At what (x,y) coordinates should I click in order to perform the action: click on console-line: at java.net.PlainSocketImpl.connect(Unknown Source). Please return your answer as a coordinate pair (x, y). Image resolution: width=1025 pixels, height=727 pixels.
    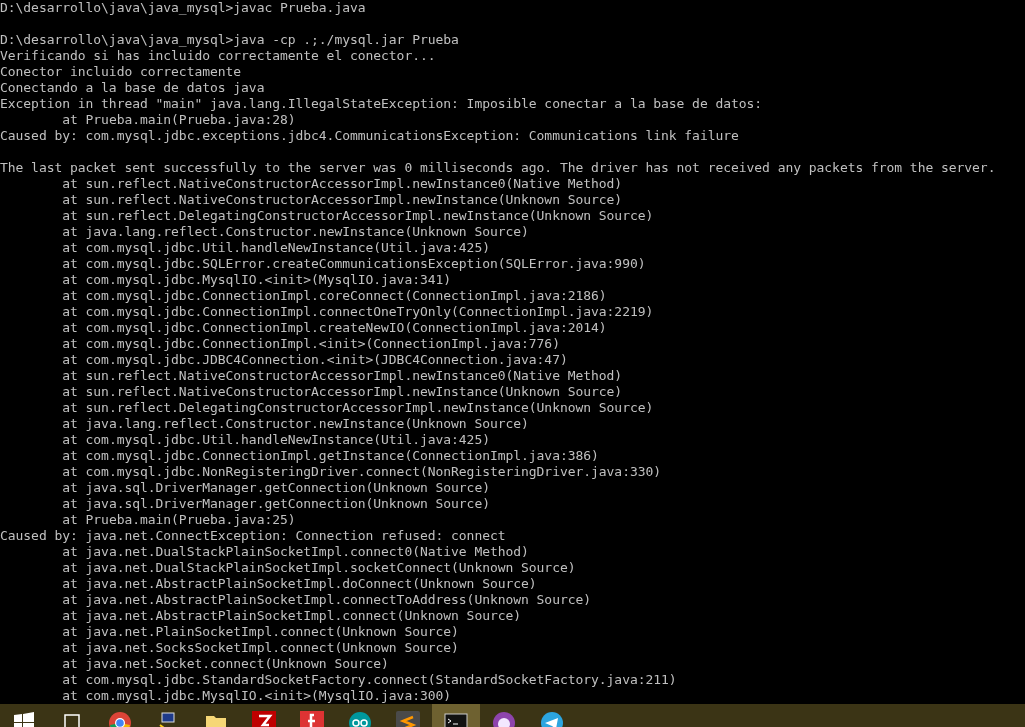
    Looking at the image, I should click on (260, 632).